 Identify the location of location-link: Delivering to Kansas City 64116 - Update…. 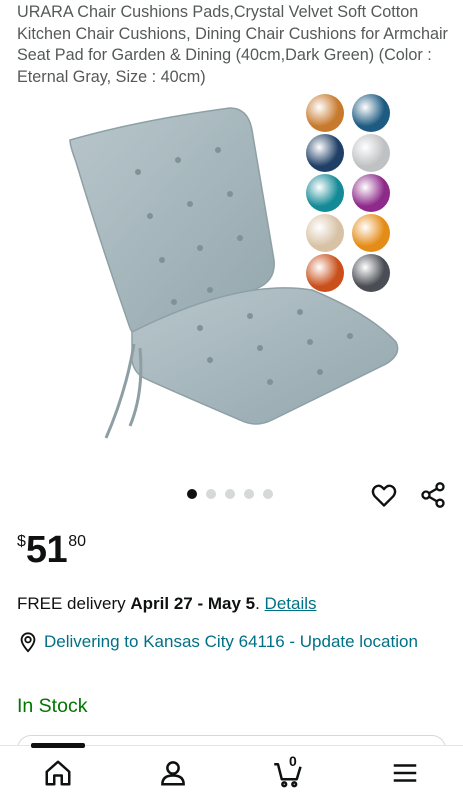
(231, 642).